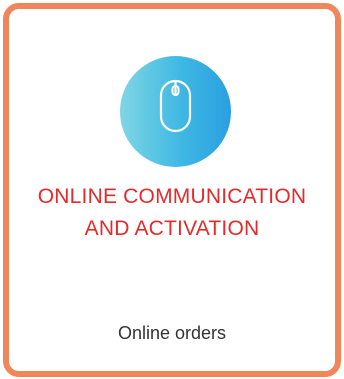 This screenshot has width=344, height=379. I want to click on mouse-icon-badge, so click(175, 111).